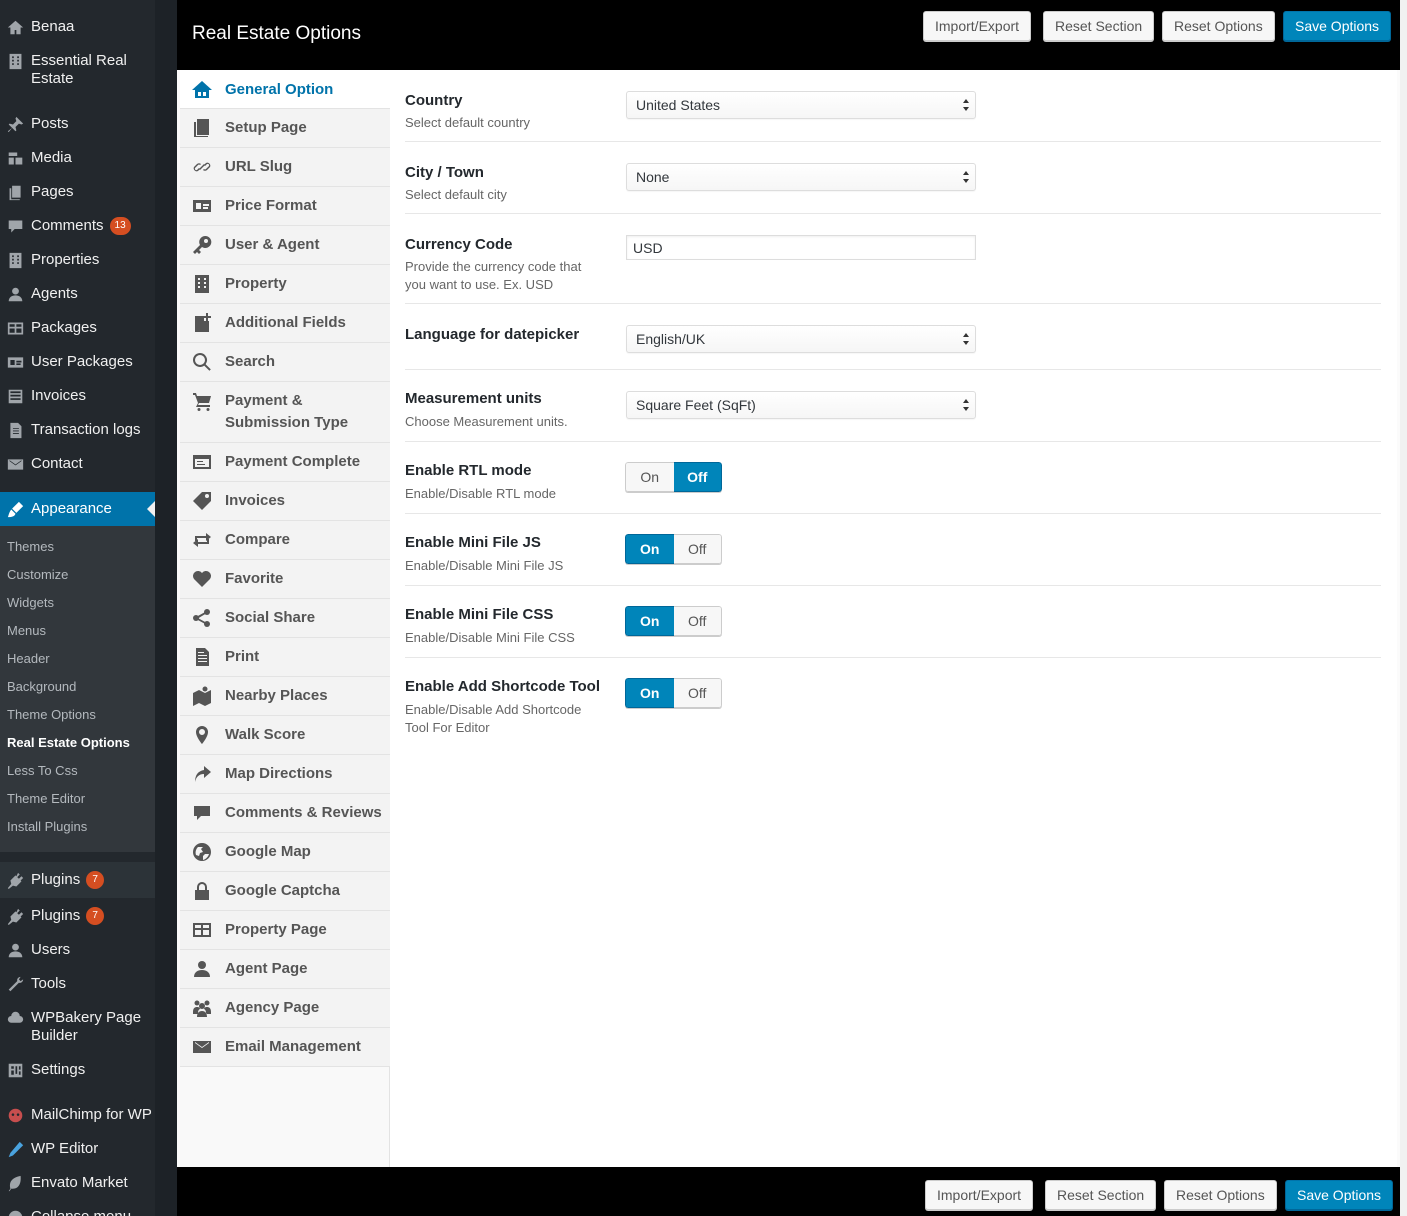  Describe the element at coordinates (77, 158) in the screenshot. I see `sidebar-item-media: Media` at that location.